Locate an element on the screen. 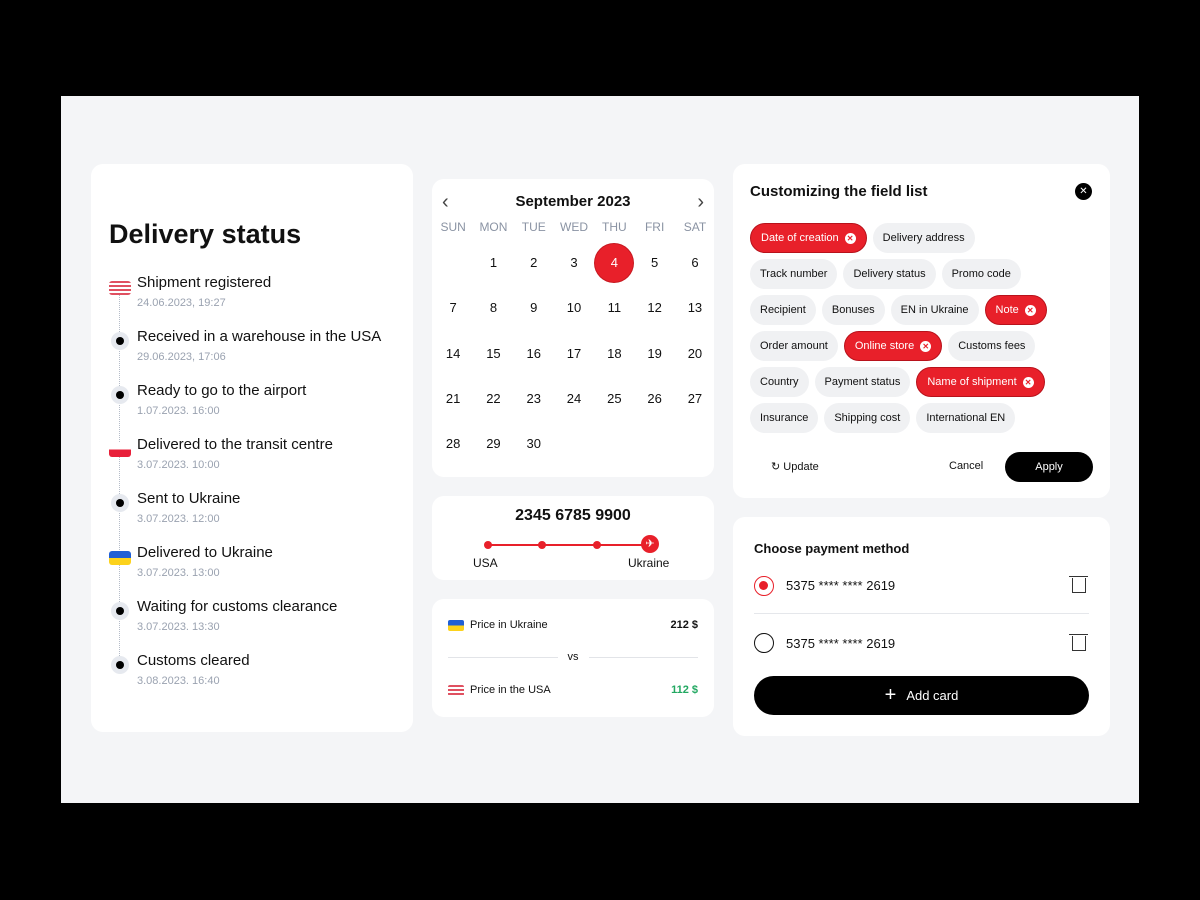 Image resolution: width=1200 pixels, height=900 pixels. calendar-day: 13 is located at coordinates (695, 307).